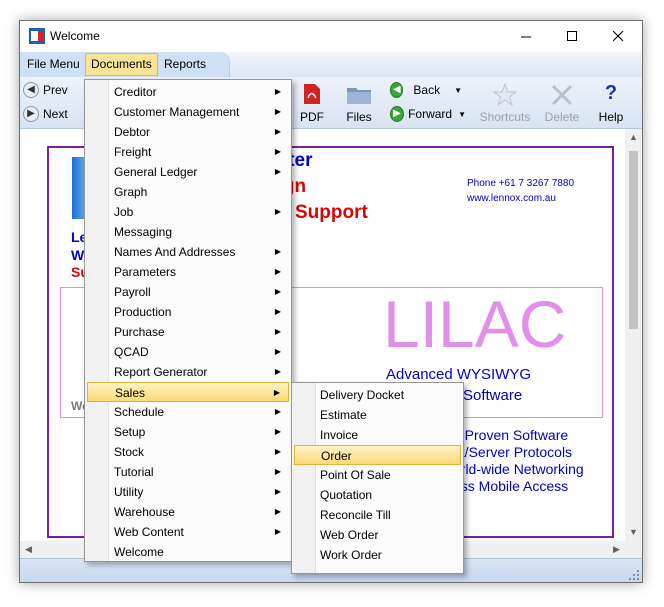  What do you see at coordinates (511, 198) in the screenshot?
I see `contact-website: www.lennox.com.au` at bounding box center [511, 198].